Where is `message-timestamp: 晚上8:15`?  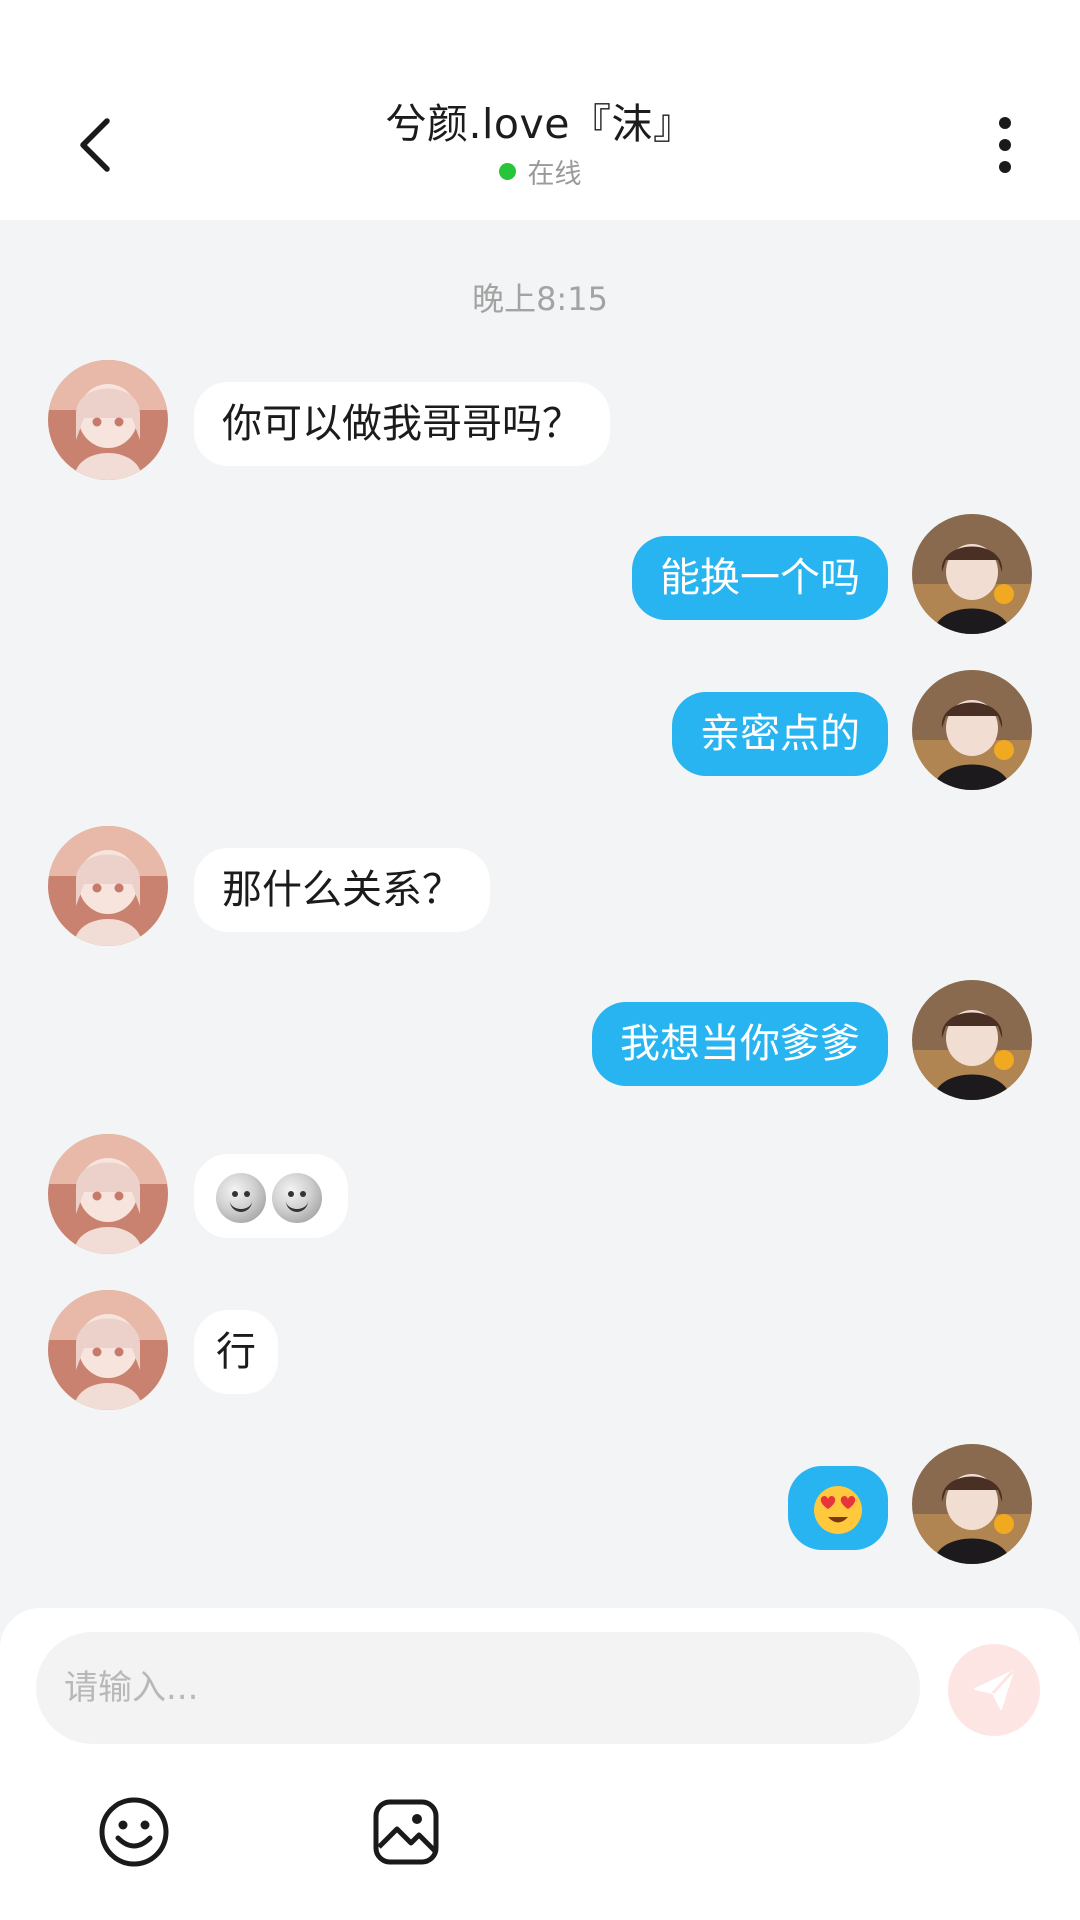 message-timestamp: 晚上8:15 is located at coordinates (540, 299).